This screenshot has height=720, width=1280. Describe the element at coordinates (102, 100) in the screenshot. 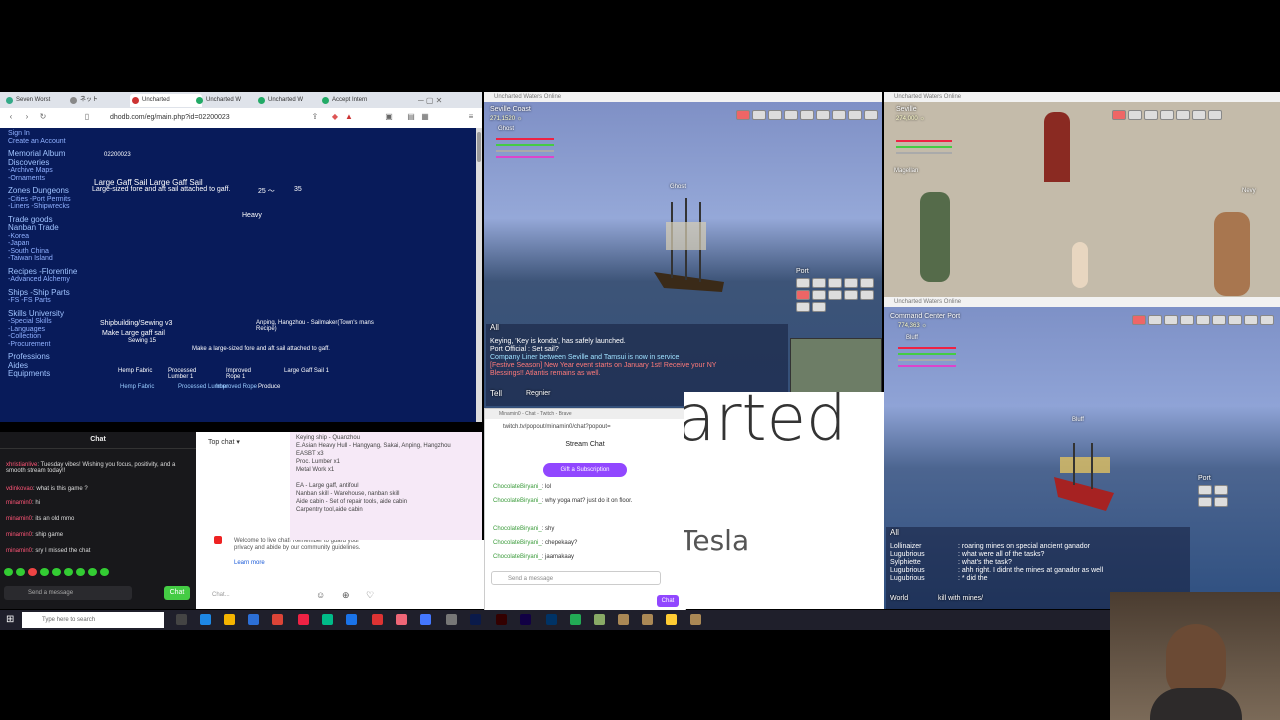

I see `browser-tab: ネット` at that location.